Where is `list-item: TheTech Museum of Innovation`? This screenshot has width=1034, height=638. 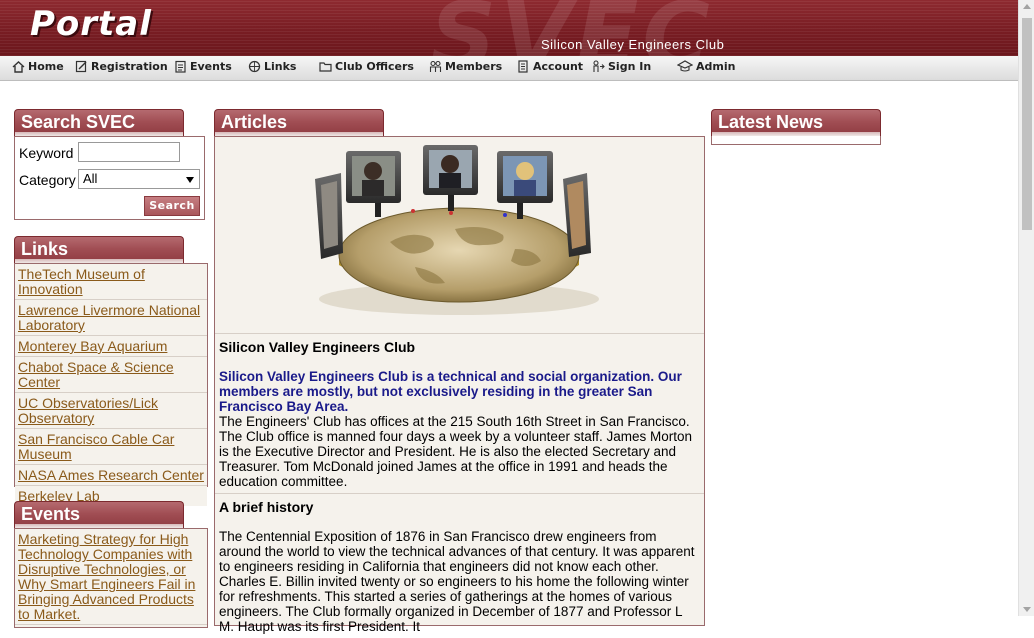 list-item: TheTech Museum of Innovation is located at coordinates (111, 282).